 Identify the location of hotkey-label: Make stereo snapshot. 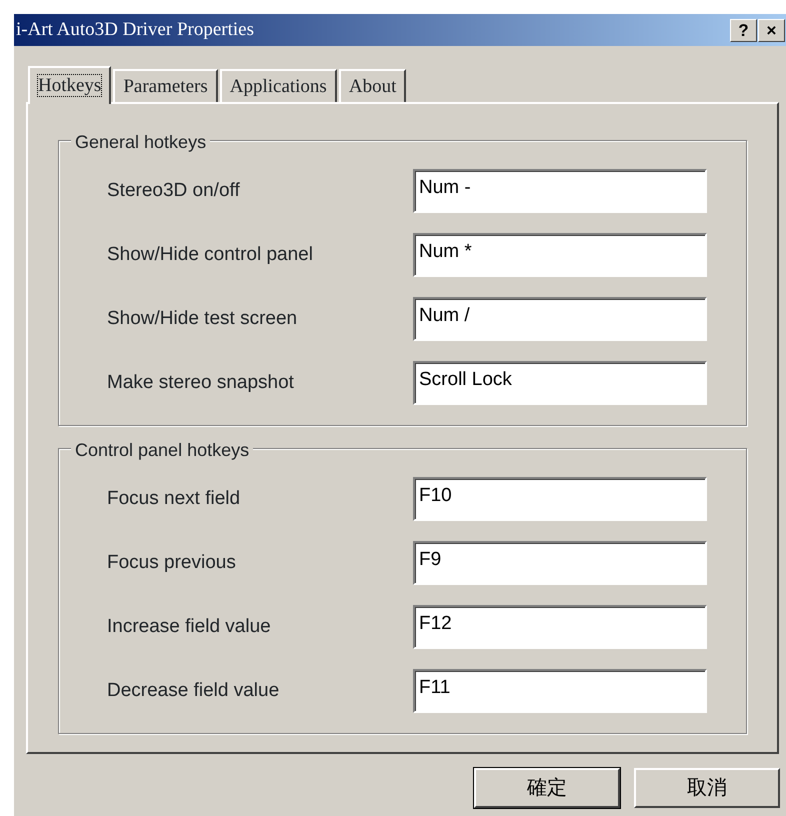
(201, 382).